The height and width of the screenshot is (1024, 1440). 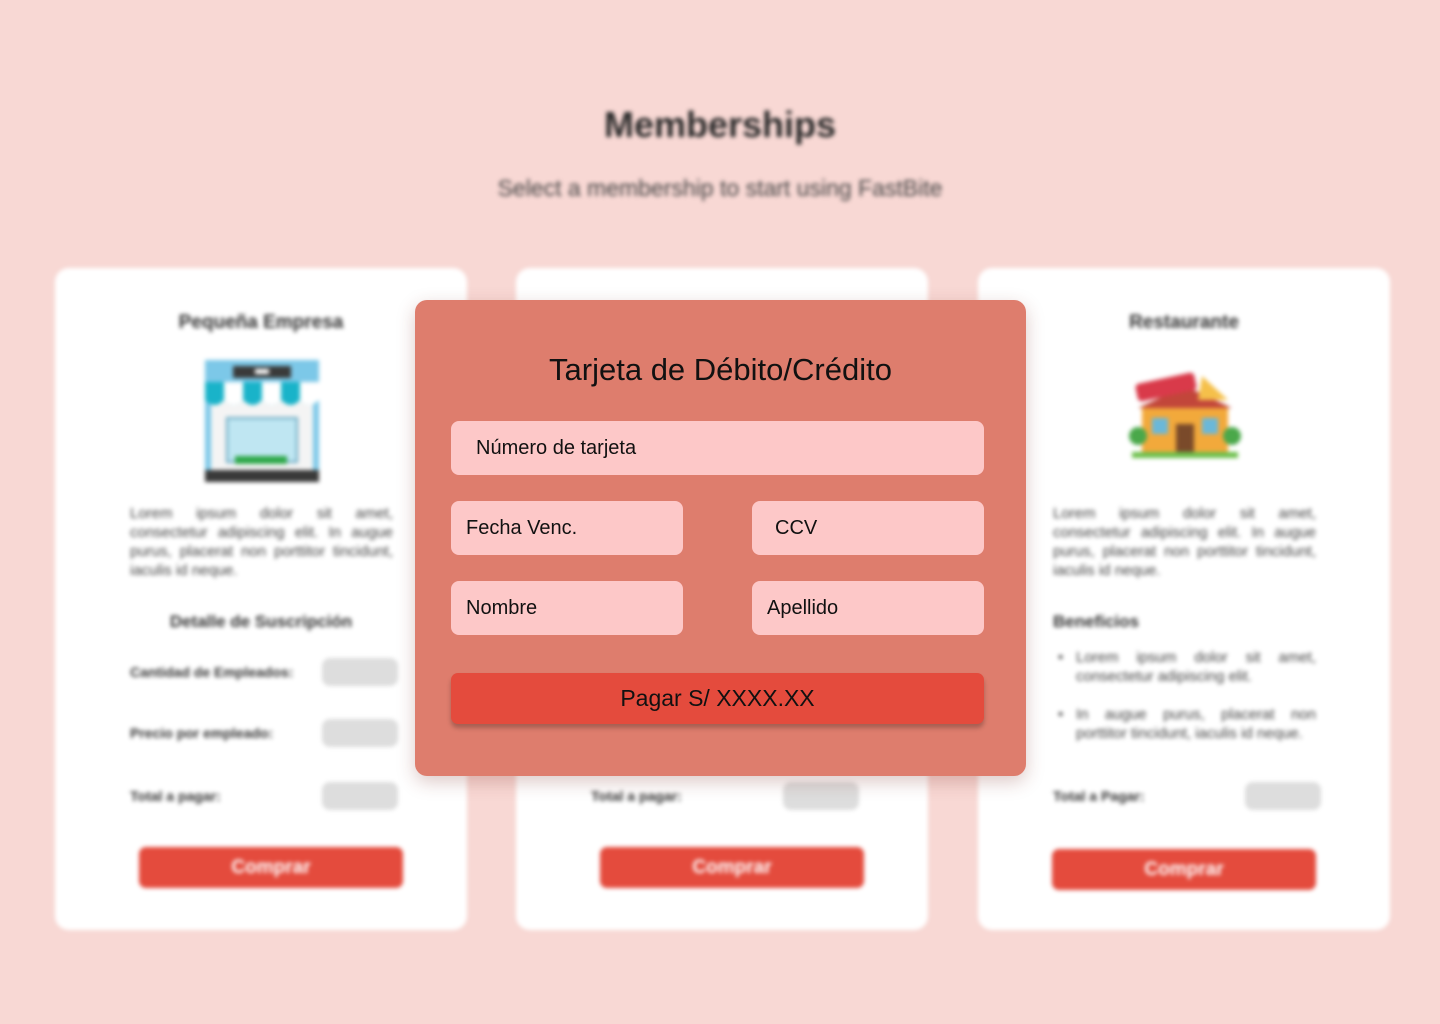 I want to click on pay-button: Pagar S/ XXXX.XX, so click(x=717, y=698).